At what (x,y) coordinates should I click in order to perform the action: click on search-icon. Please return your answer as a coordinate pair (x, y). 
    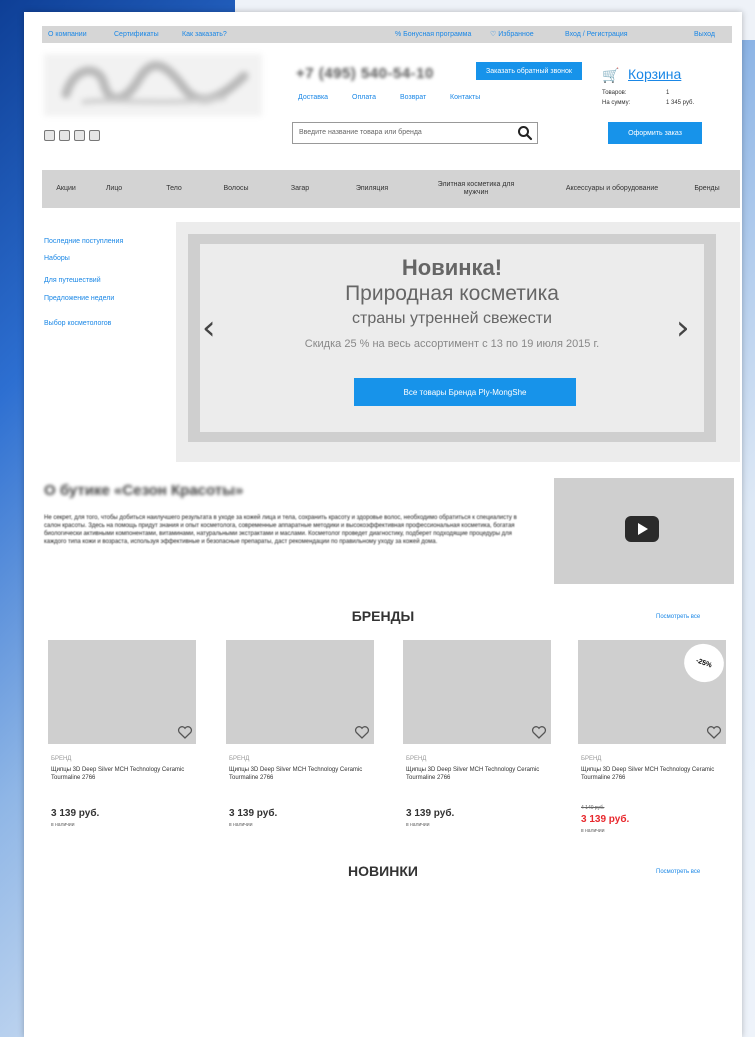
    Looking at the image, I should click on (525, 133).